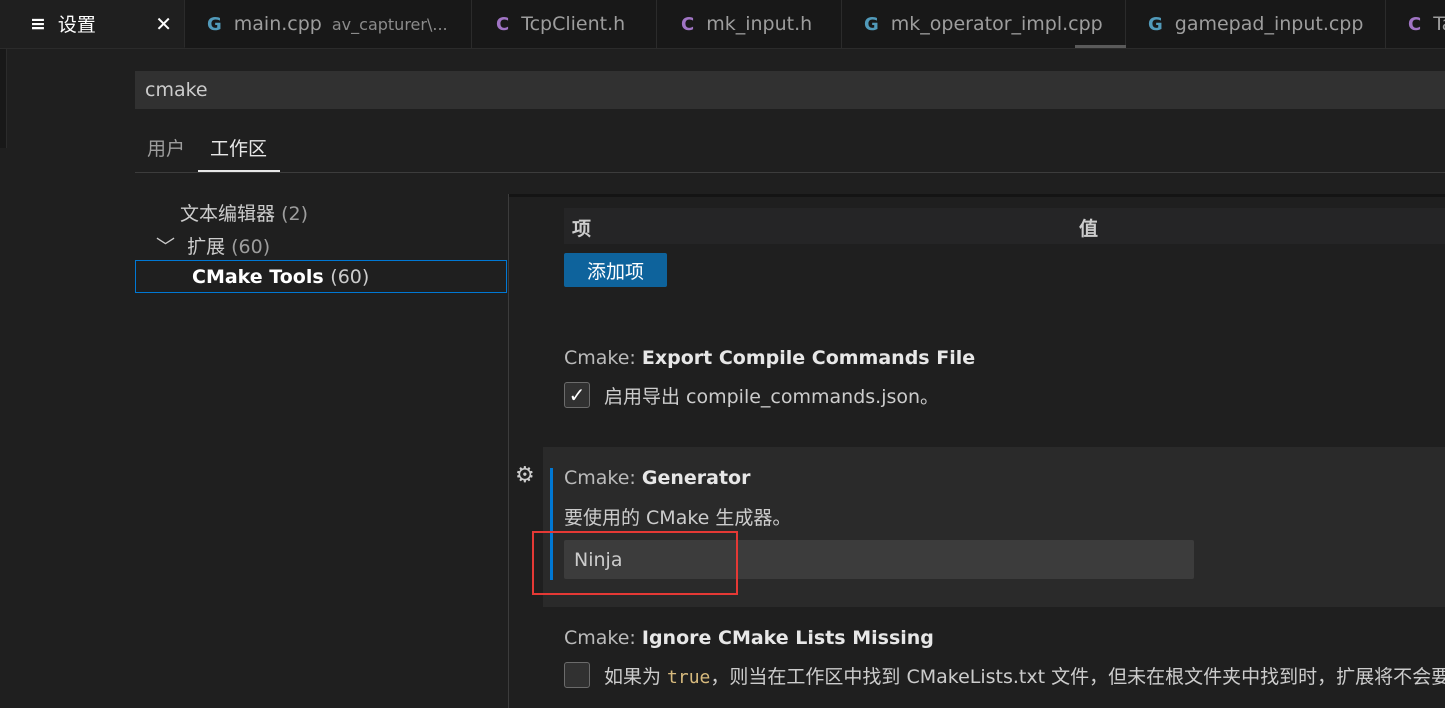  Describe the element at coordinates (615, 270) in the screenshot. I see `add-item-button: 添加项` at that location.